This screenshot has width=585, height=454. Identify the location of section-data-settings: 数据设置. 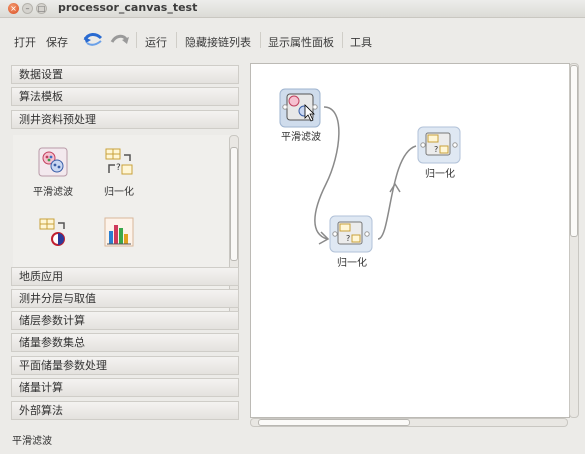
(125, 74).